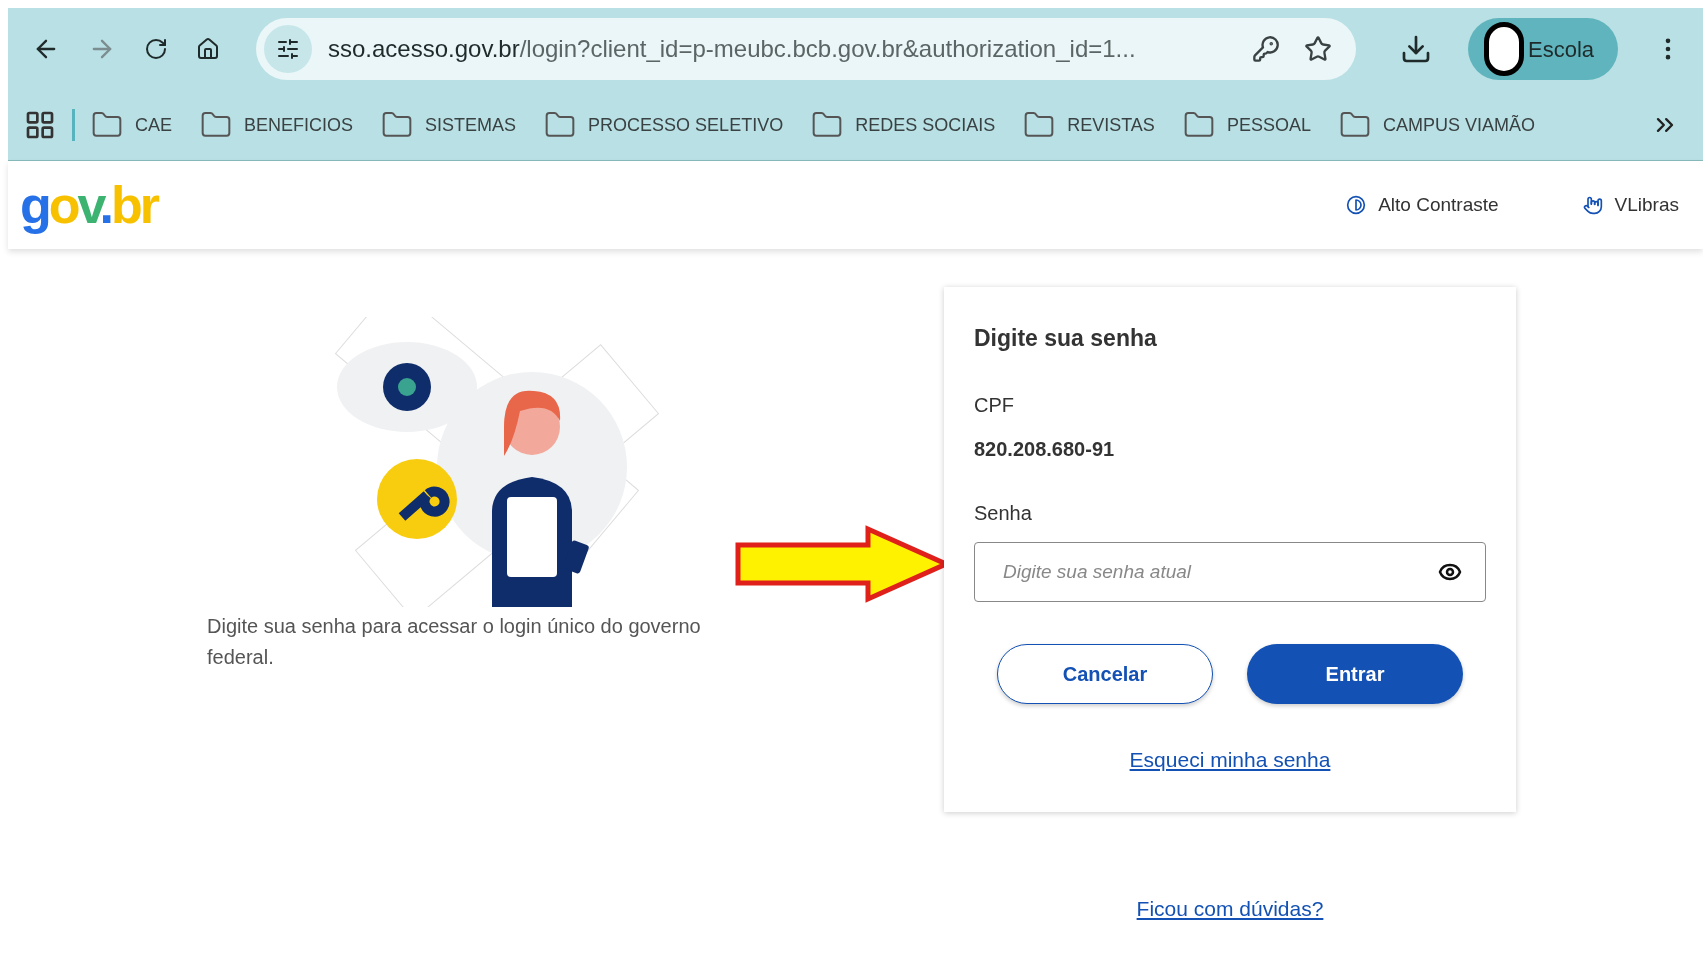 Image resolution: width=1703 pixels, height=961 pixels. Describe the element at coordinates (1066, 338) in the screenshot. I see `card-title: Digite sua senha` at that location.